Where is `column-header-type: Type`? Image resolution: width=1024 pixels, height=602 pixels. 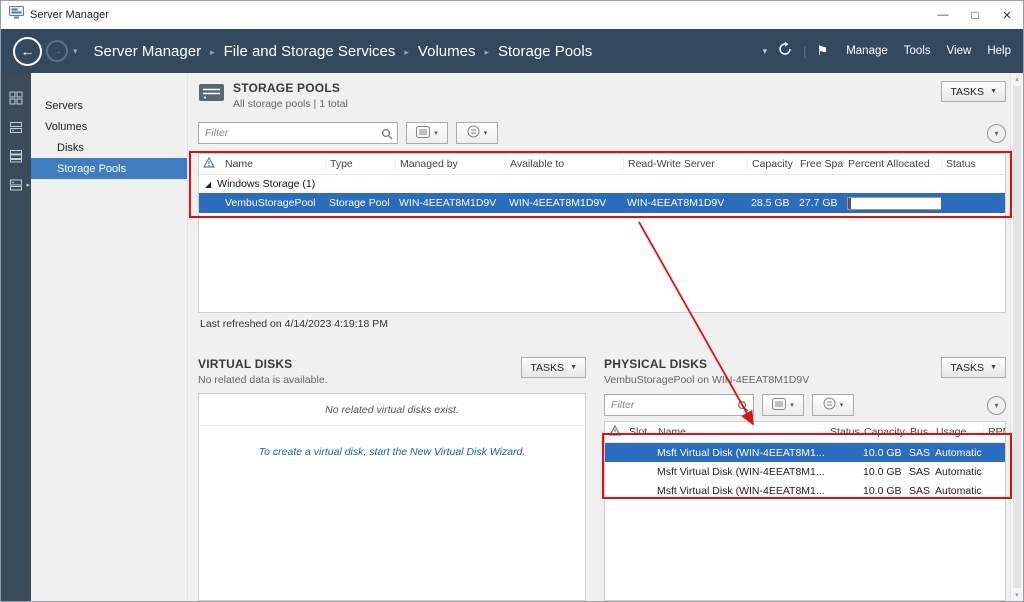
column-header-type: Type is located at coordinates (360, 164).